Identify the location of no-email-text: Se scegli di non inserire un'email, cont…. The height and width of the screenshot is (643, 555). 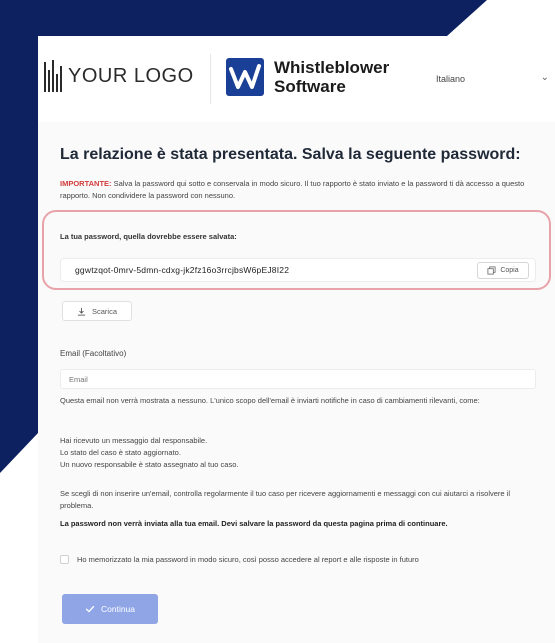
(285, 499).